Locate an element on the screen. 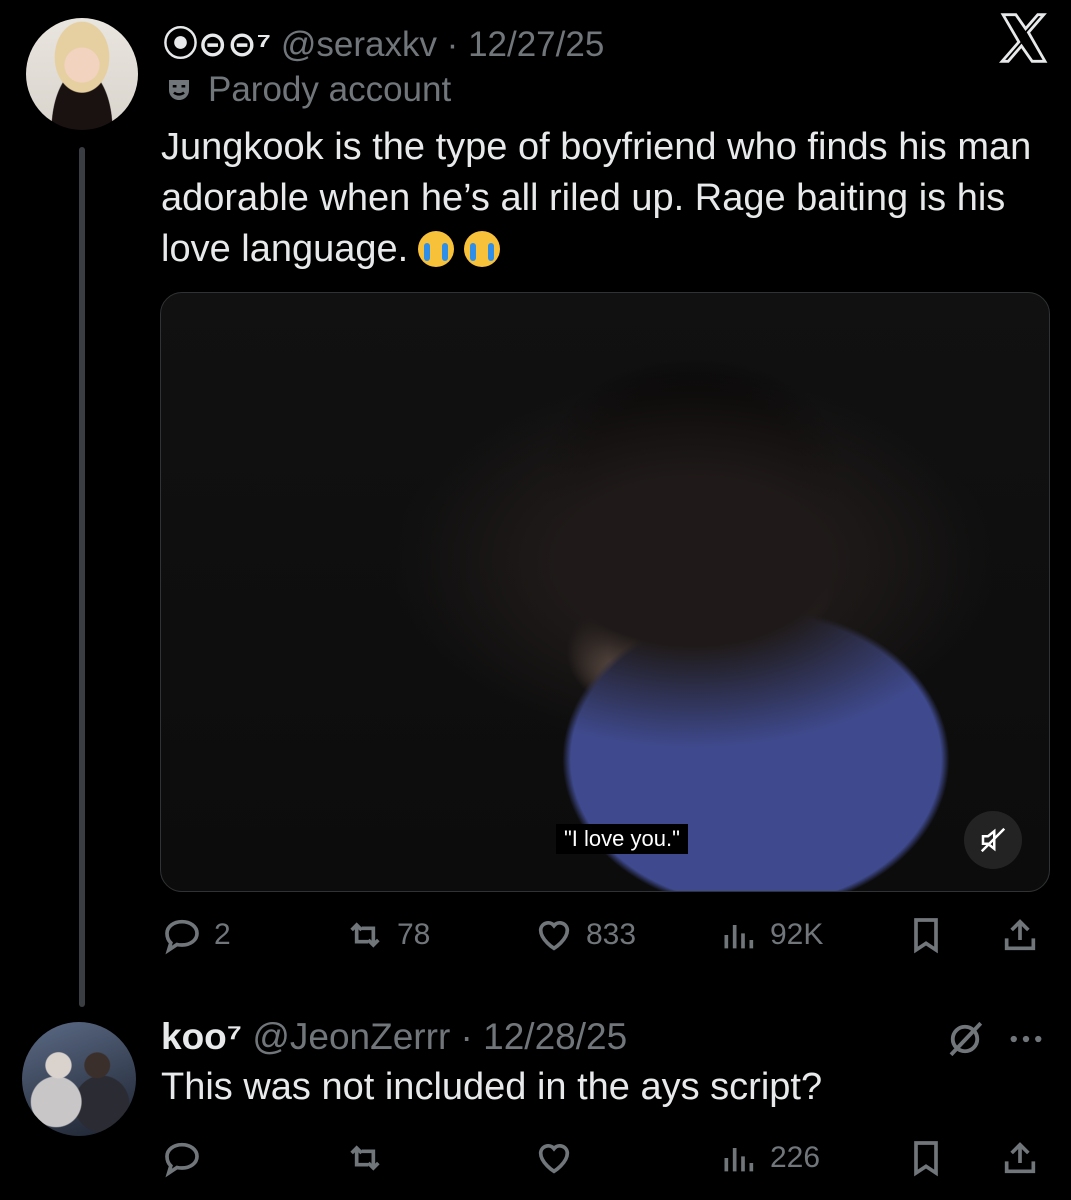 The width and height of the screenshot is (1071, 1200). views-button: 92K is located at coordinates (770, 935).